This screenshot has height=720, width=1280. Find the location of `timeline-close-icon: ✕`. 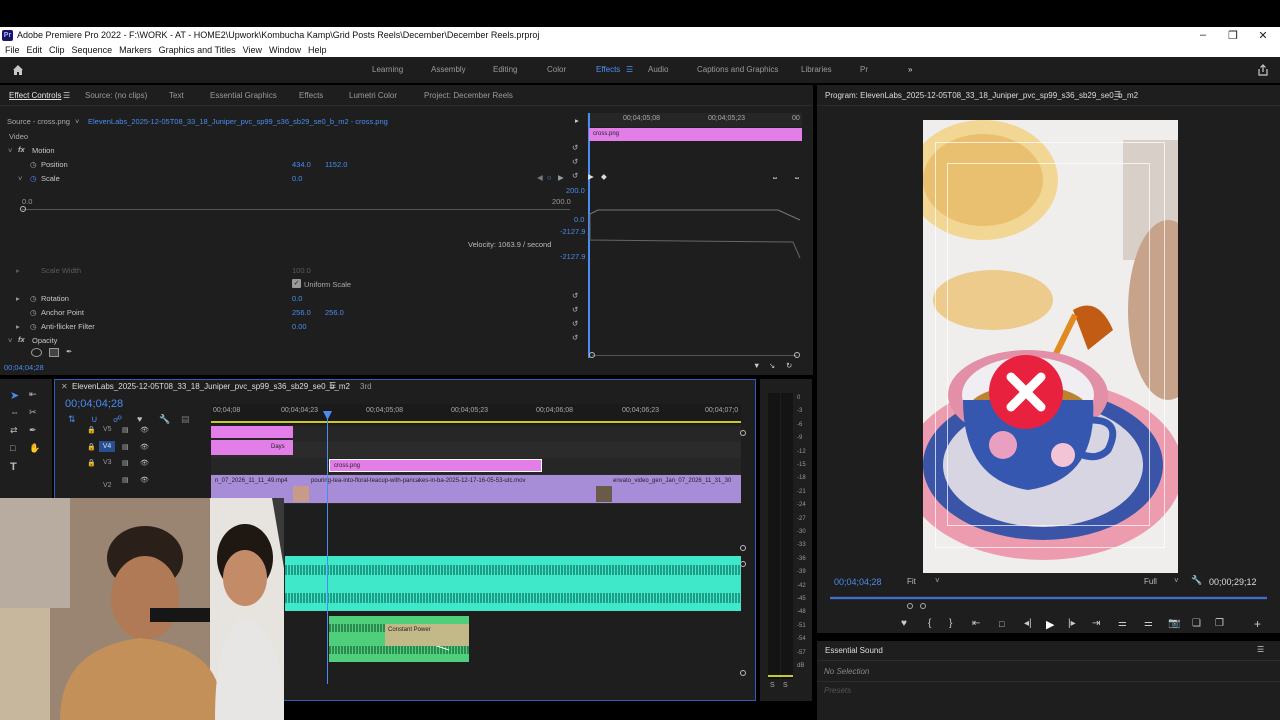

timeline-close-icon: ✕ is located at coordinates (64, 386).